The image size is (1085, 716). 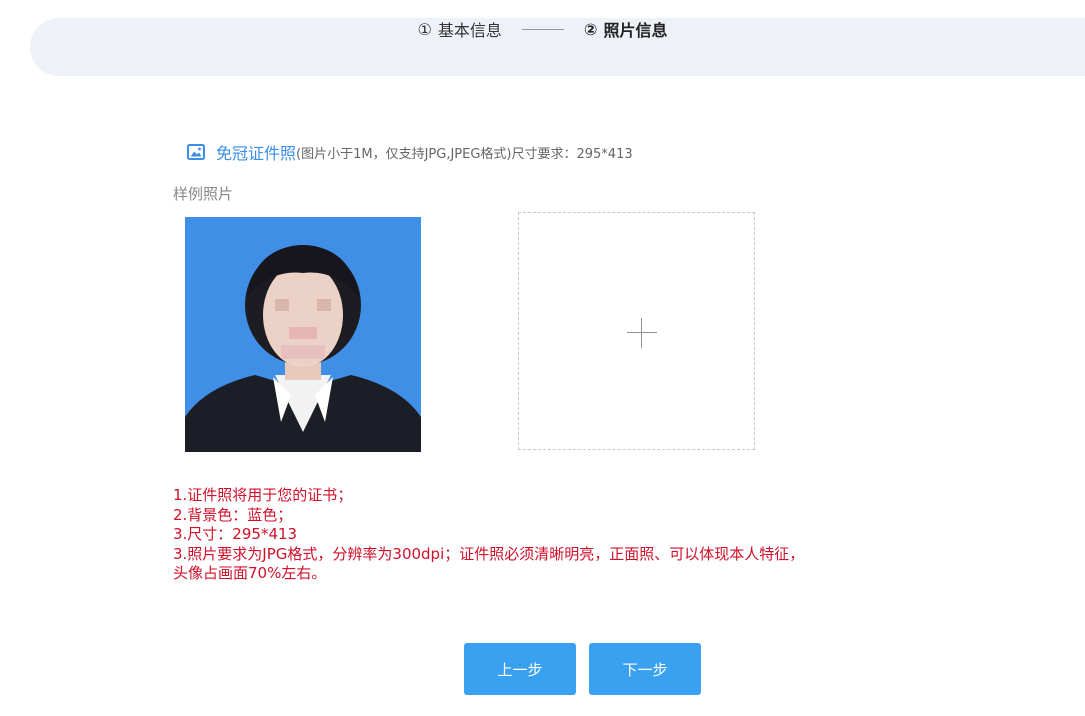 I want to click on step-number: ①, so click(x=424, y=29).